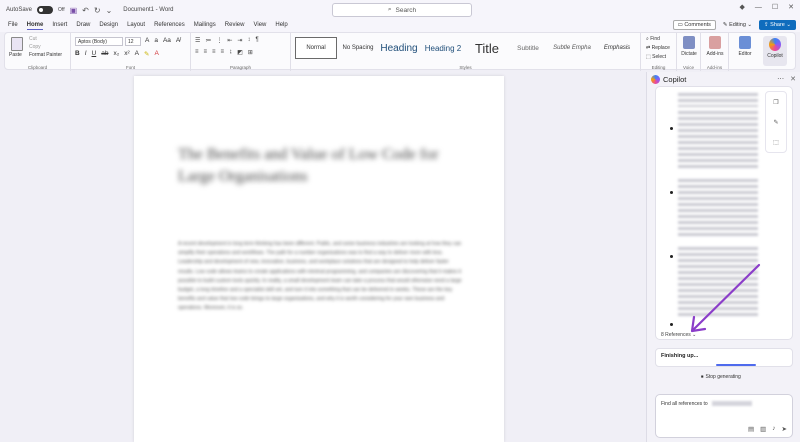 This screenshot has width=800, height=442. Describe the element at coordinates (399, 48) in the screenshot. I see `style-heading: Heading` at that location.